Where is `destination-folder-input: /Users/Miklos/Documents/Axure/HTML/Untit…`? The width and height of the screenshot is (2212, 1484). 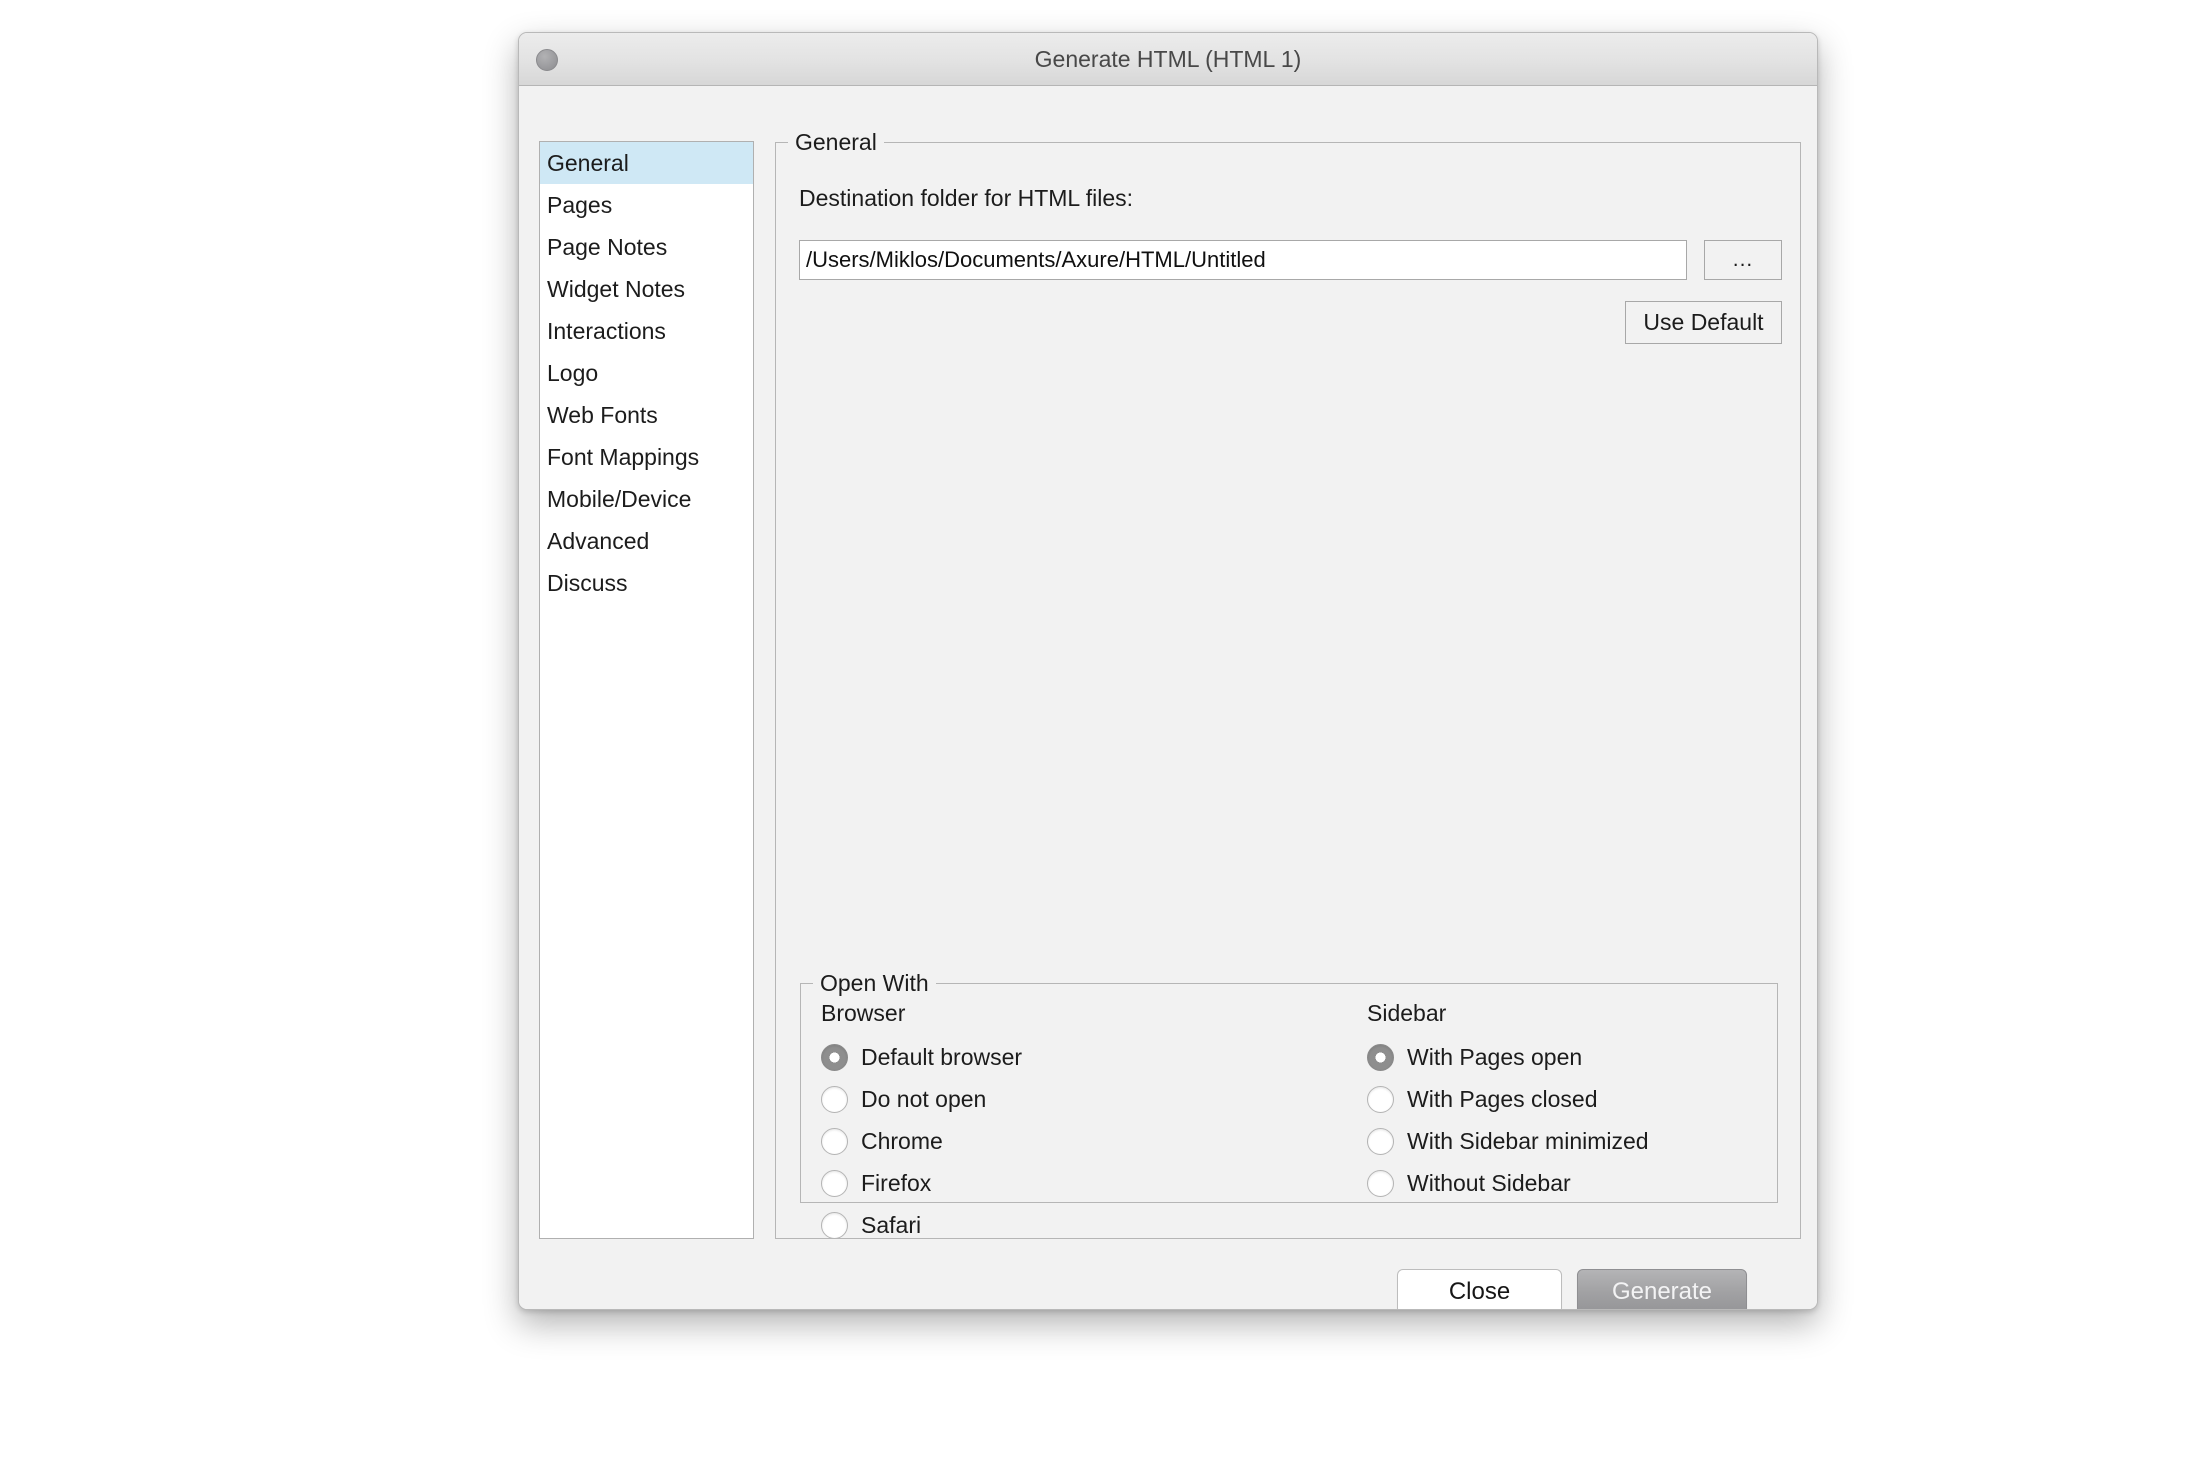 destination-folder-input: /Users/Miklos/Documents/Axure/HTML/Untit… is located at coordinates (1243, 260).